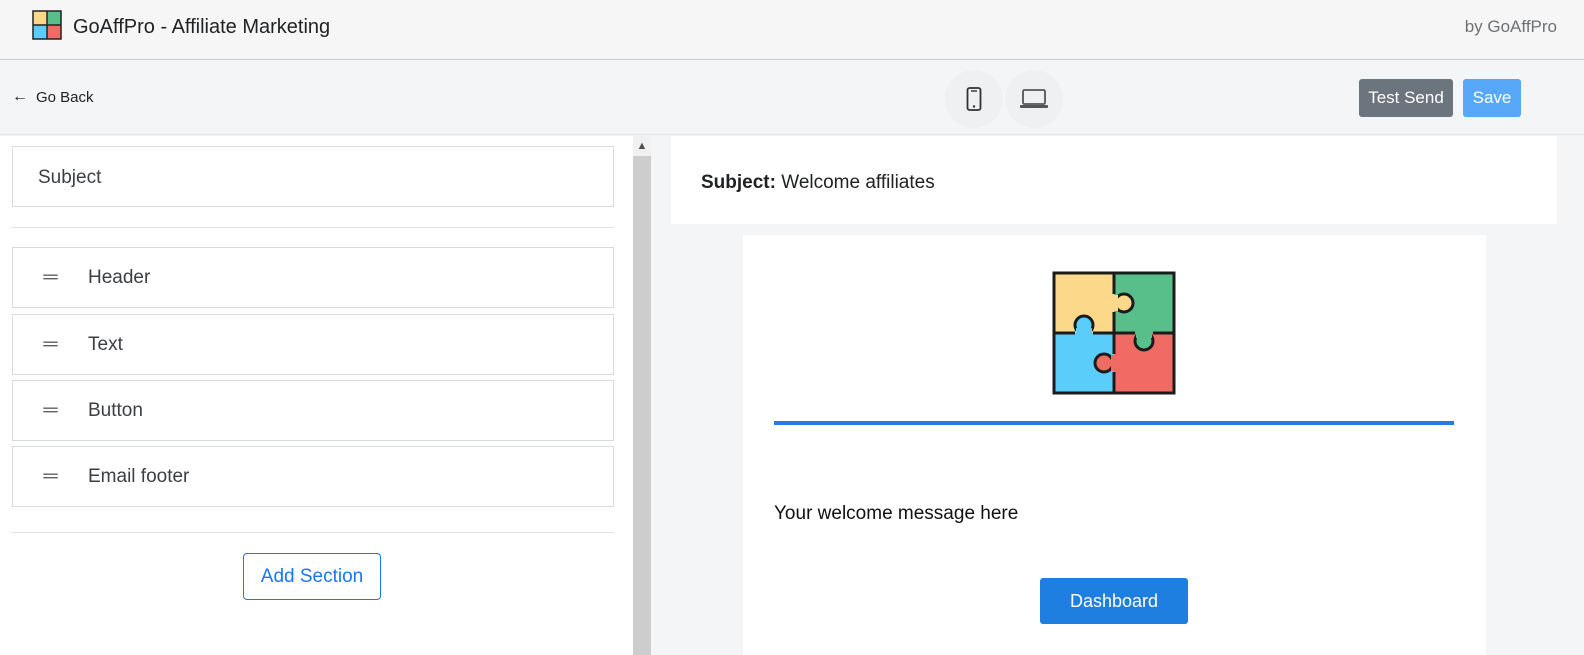 This screenshot has width=1584, height=655. I want to click on dashboard-button: Dashboard, so click(1114, 601).